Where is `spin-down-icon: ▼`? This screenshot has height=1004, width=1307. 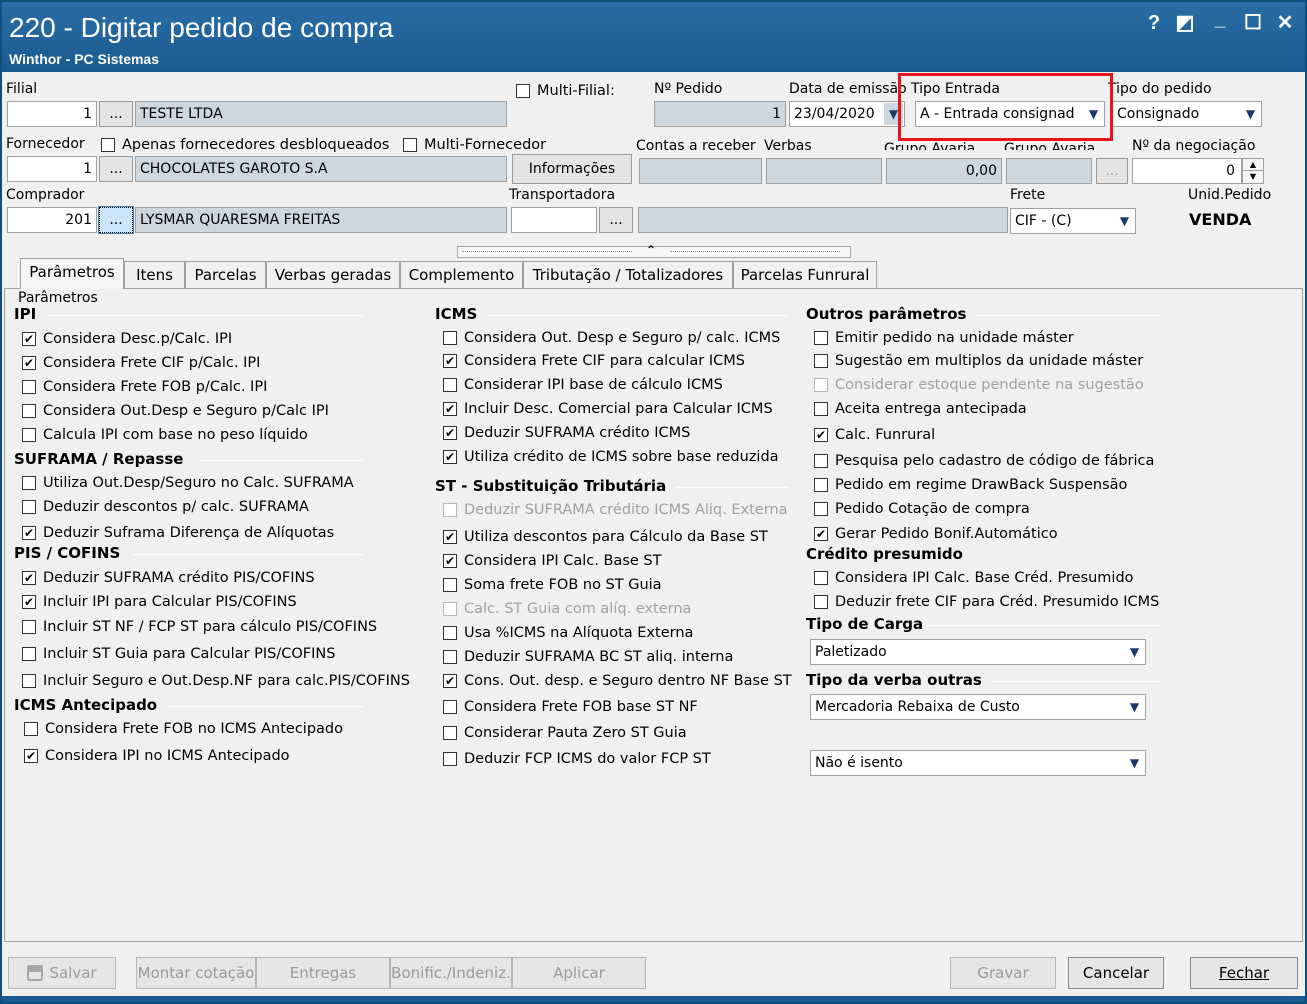 spin-down-icon: ▼ is located at coordinates (1253, 177).